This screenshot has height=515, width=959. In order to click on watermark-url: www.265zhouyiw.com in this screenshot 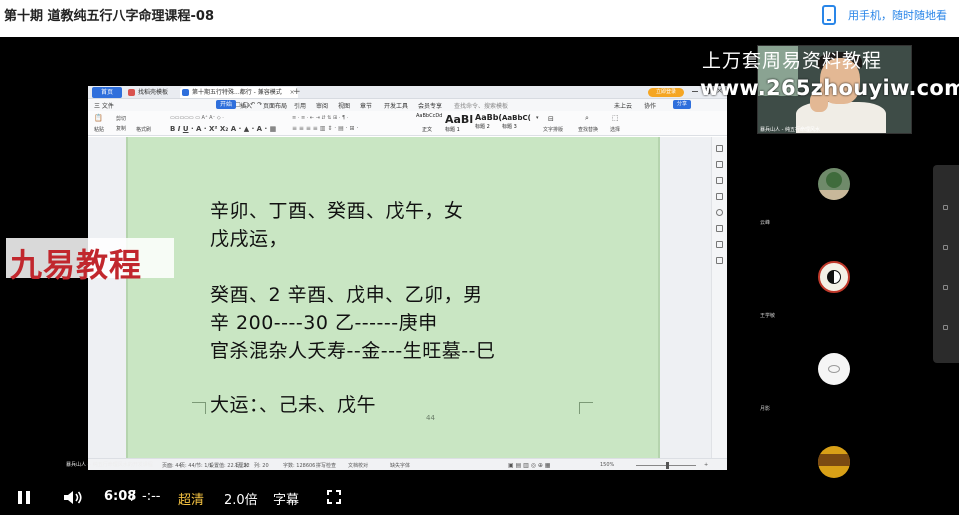, I will do `click(829, 88)`.